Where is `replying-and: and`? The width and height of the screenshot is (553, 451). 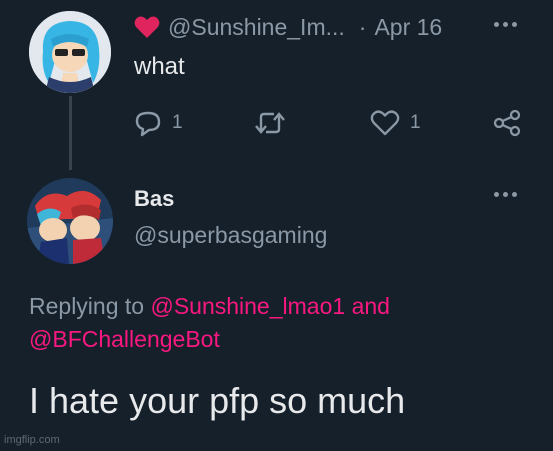 replying-and: and is located at coordinates (370, 306).